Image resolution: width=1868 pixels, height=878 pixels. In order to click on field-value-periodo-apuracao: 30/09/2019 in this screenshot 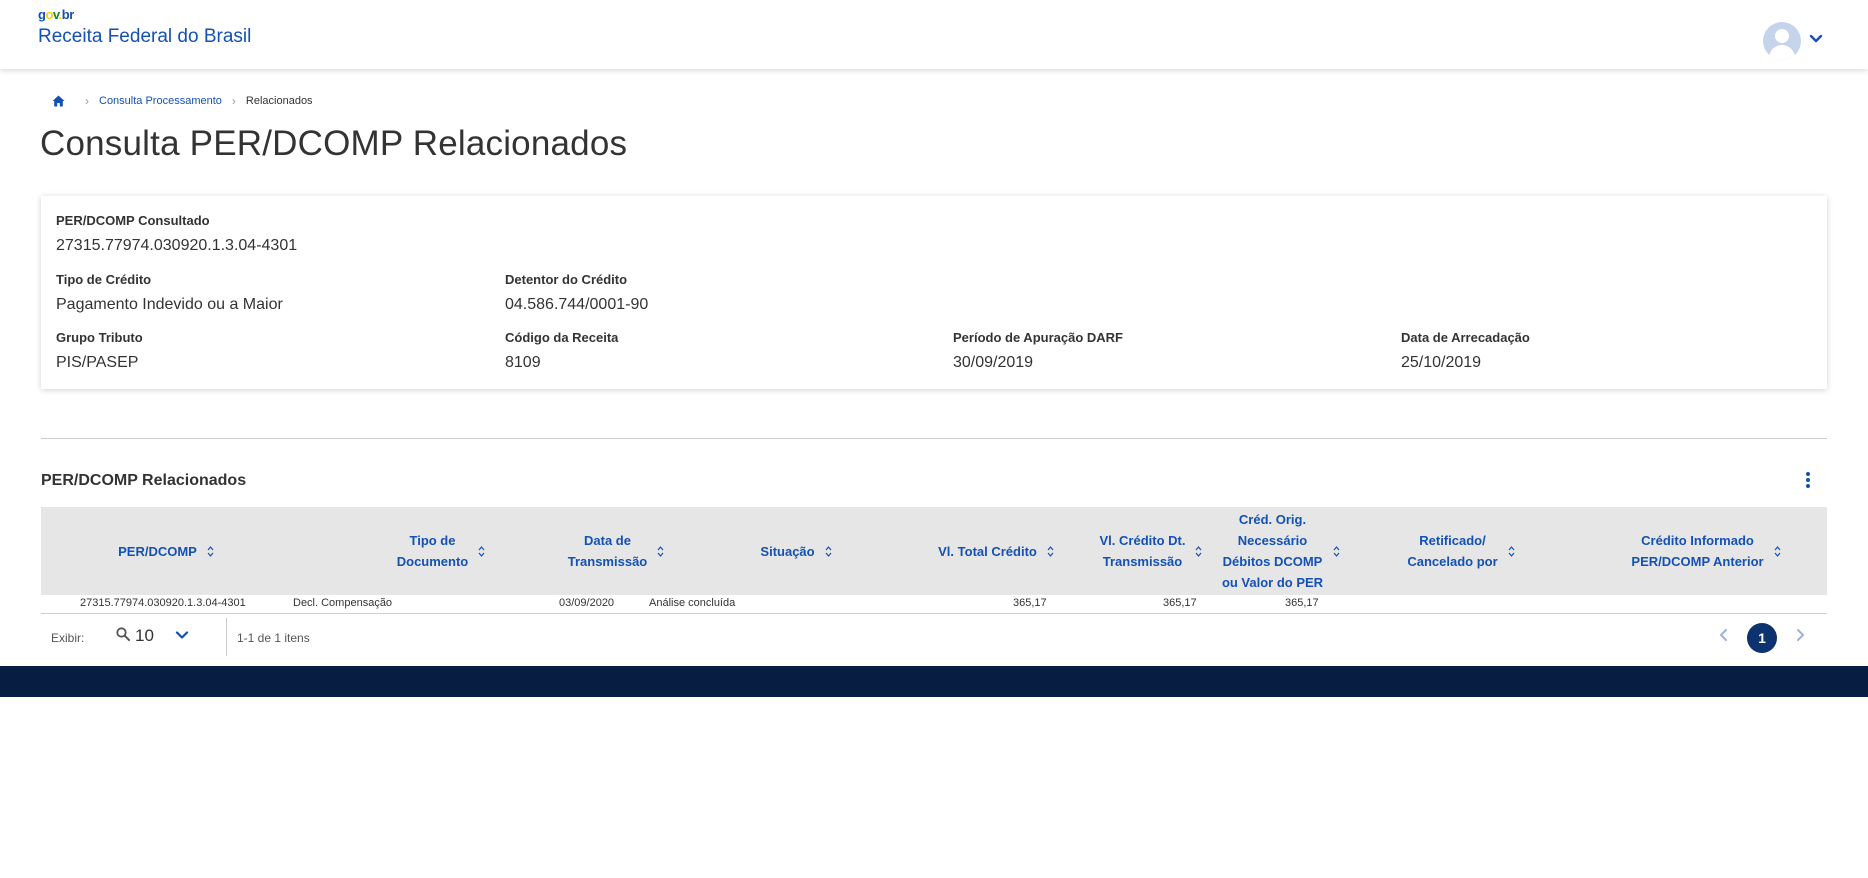, I will do `click(993, 362)`.